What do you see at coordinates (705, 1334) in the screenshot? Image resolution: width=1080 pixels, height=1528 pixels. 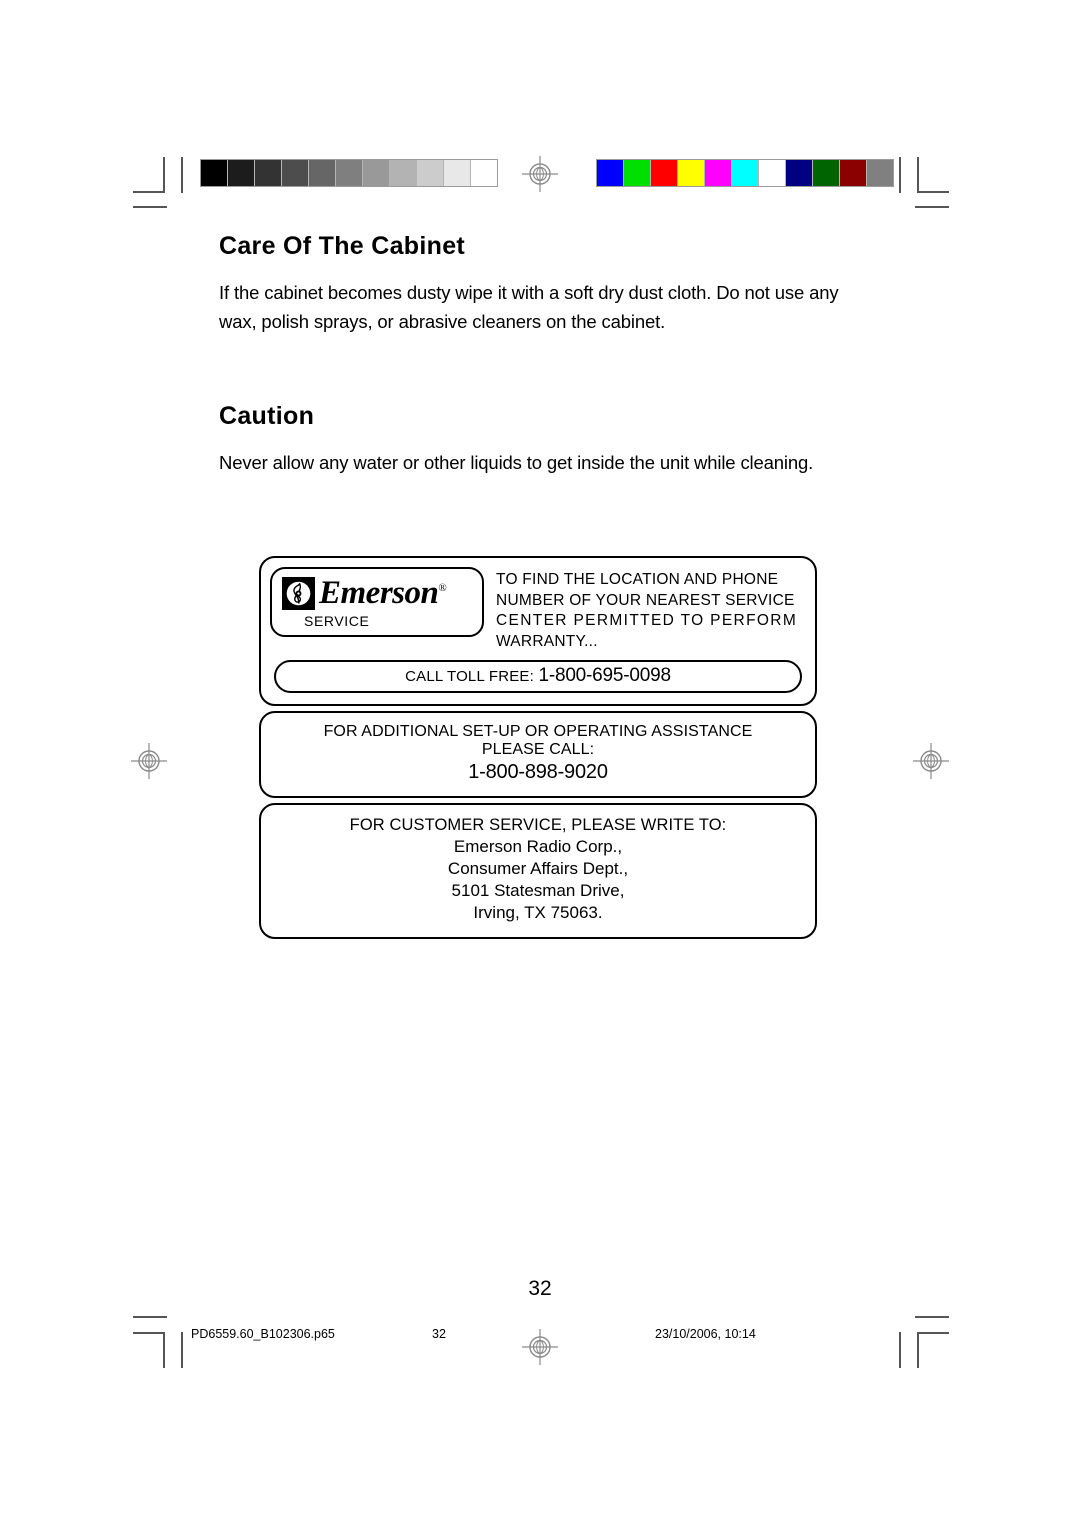 I see `footer-timestamp: 23/10/2006, 10:14` at bounding box center [705, 1334].